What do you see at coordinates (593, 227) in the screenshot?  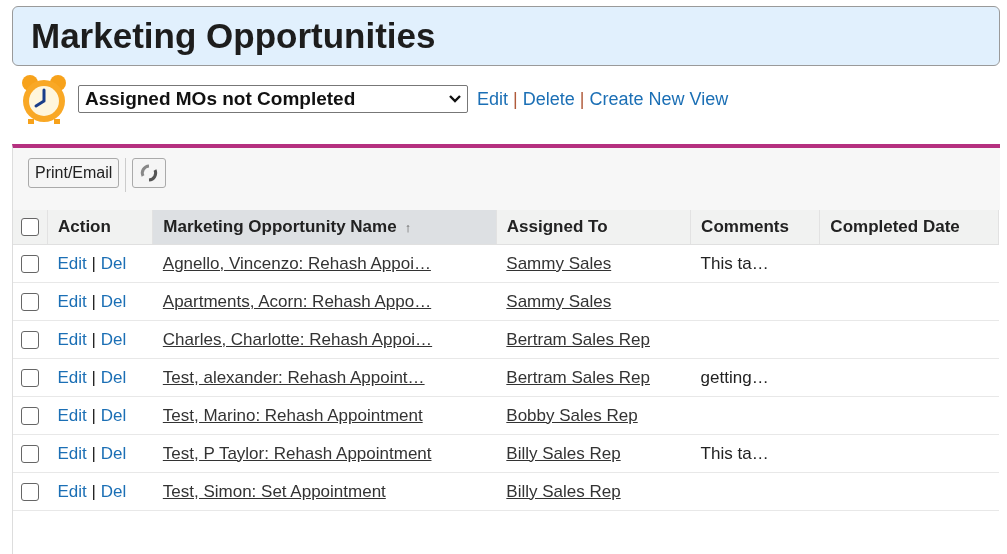 I see `column-header: Assigned To` at bounding box center [593, 227].